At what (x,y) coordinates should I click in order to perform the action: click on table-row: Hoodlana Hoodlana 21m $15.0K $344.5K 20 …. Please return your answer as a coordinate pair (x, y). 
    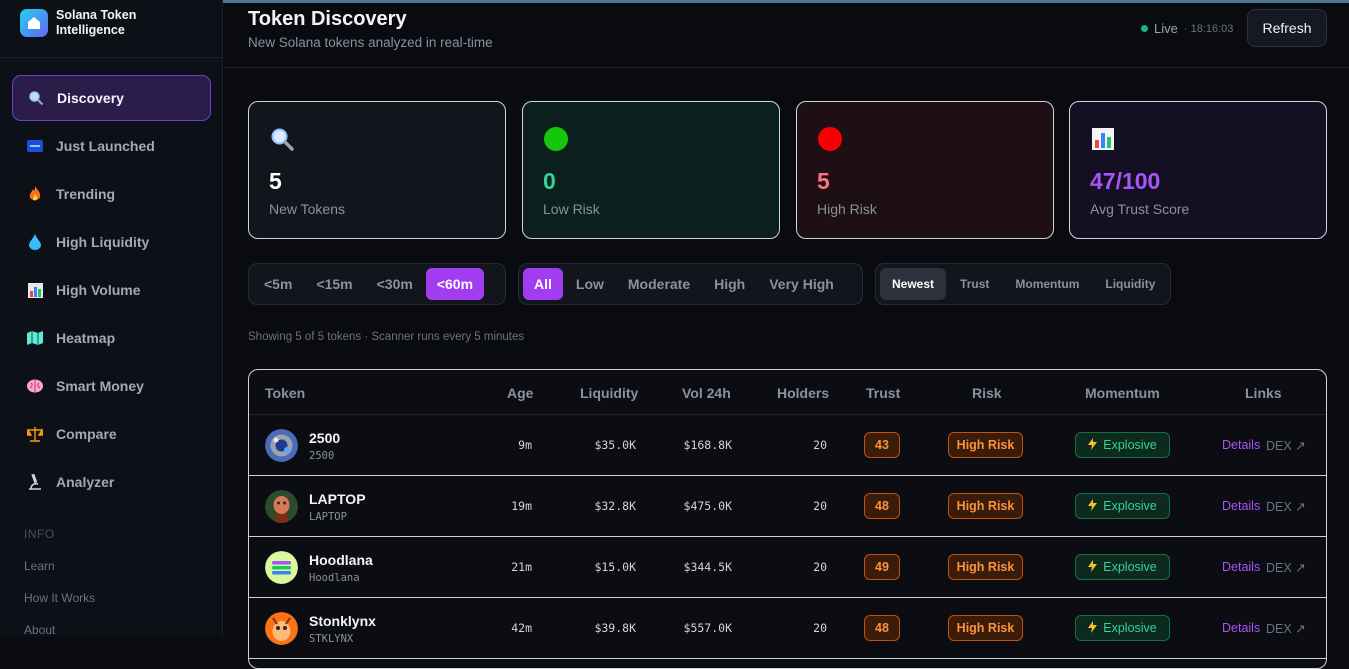
    Looking at the image, I should click on (787, 567).